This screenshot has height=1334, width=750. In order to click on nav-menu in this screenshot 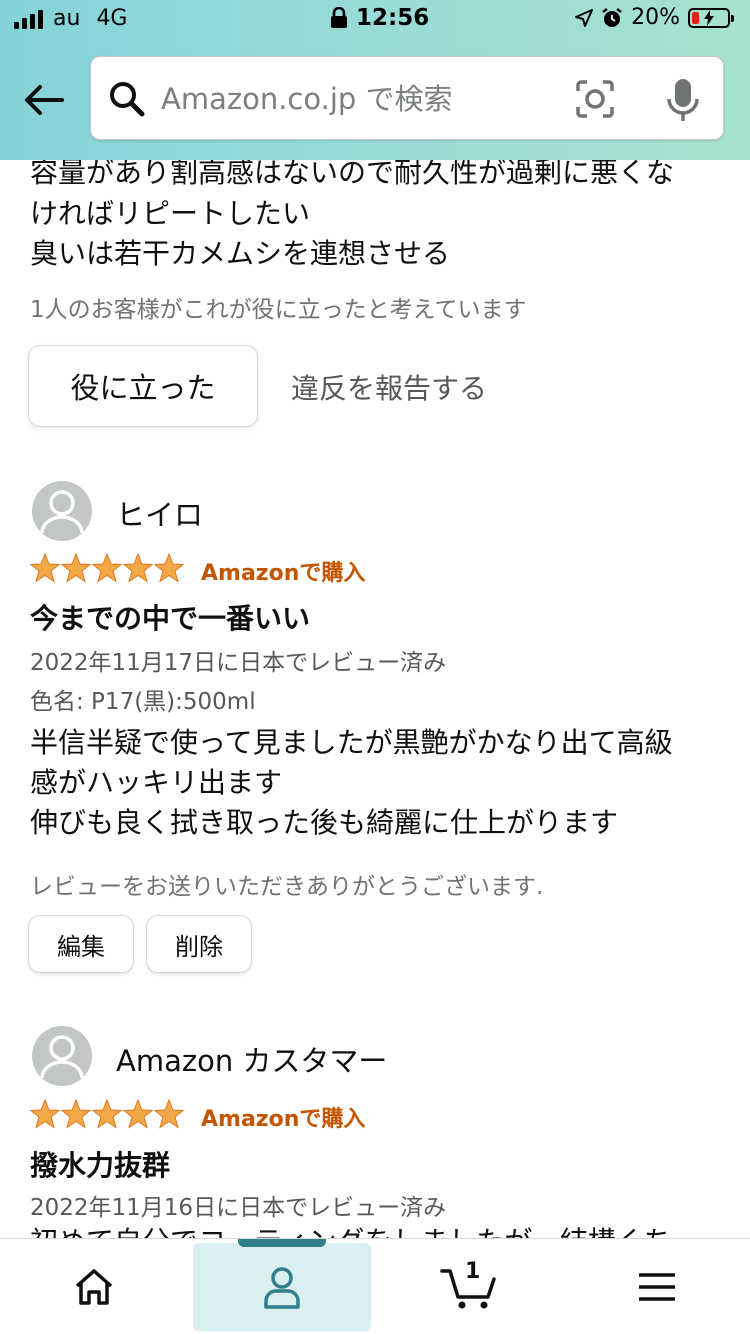, I will do `click(657, 1286)`.